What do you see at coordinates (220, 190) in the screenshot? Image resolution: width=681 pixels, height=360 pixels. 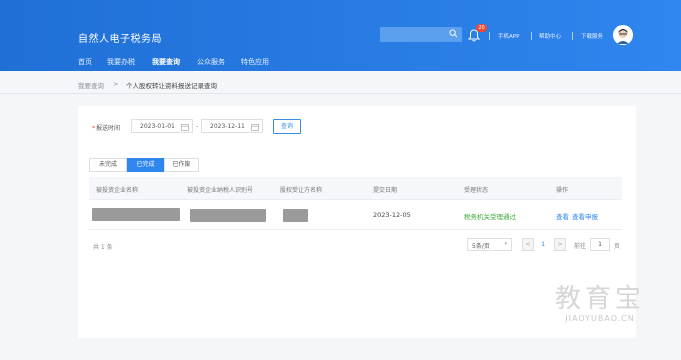 I see `column-header: 被投资企业纳税人识别号` at bounding box center [220, 190].